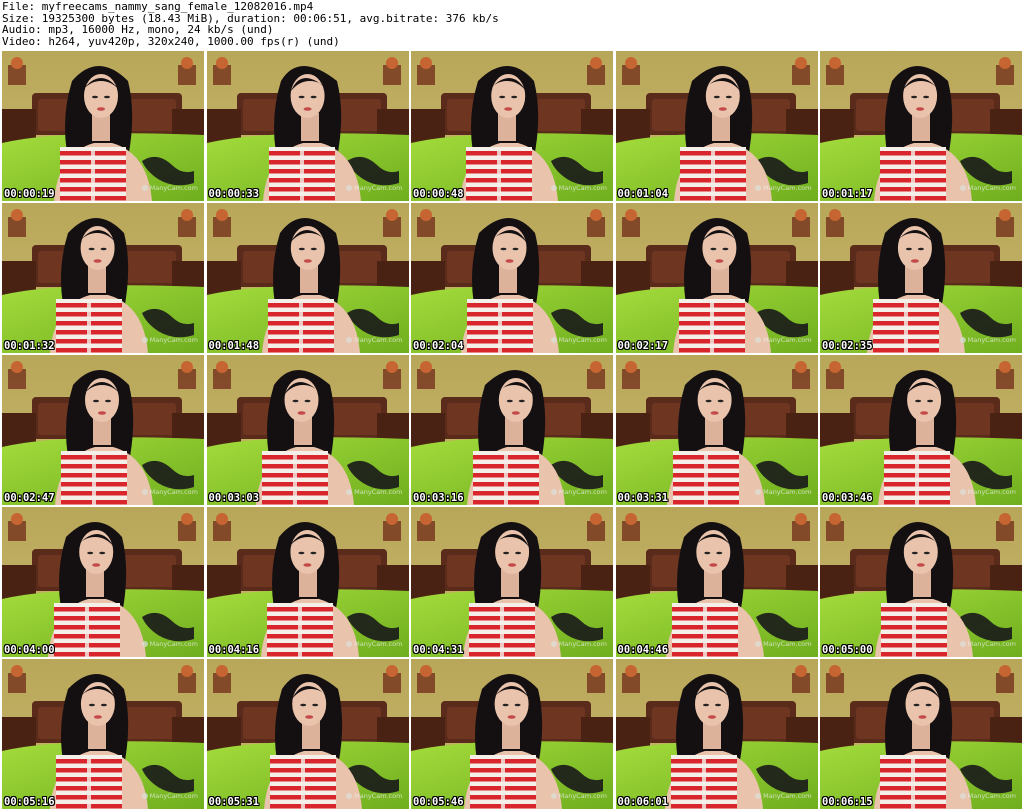  Describe the element at coordinates (643, 346) in the screenshot. I see `thumbnail-timestamp: 00:02:17` at that location.